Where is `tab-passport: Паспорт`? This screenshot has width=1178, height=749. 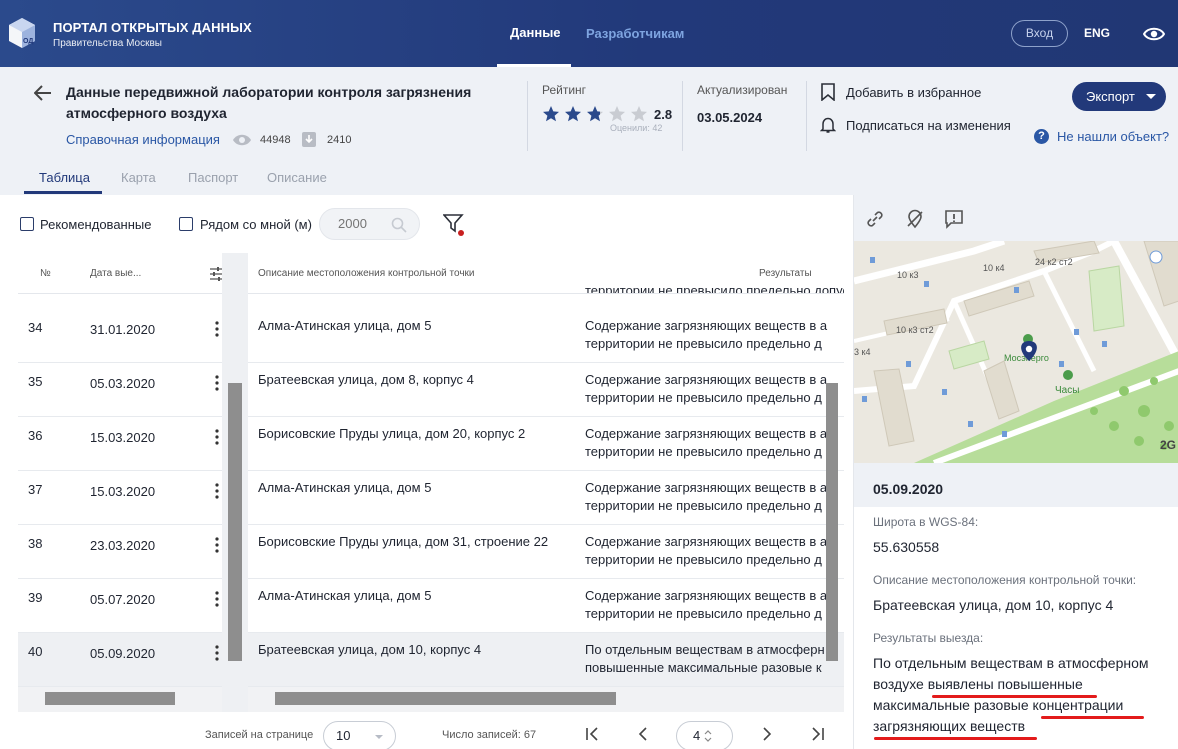 tab-passport: Паспорт is located at coordinates (213, 177).